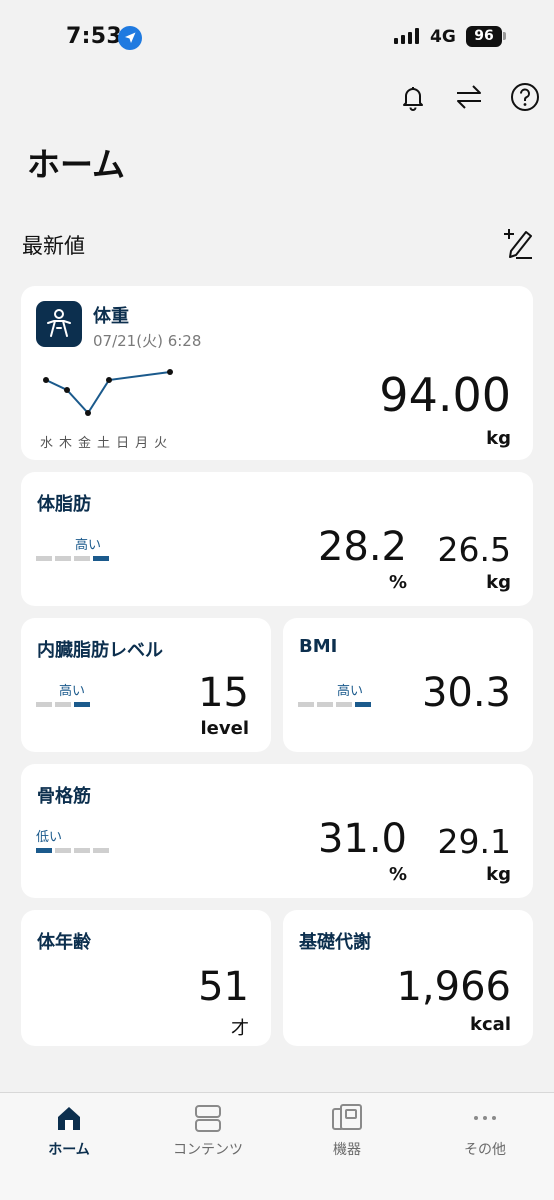 The width and height of the screenshot is (554, 1200). I want to click on bmi-value: 30.3, so click(466, 693).